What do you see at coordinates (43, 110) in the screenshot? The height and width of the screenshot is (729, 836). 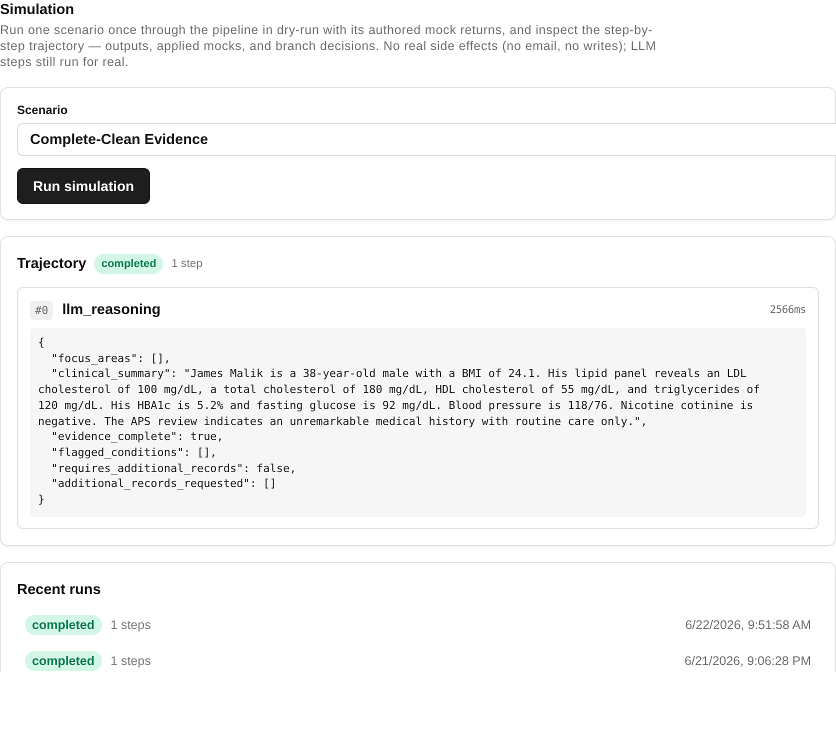 I see `field-label: Scenario` at bounding box center [43, 110].